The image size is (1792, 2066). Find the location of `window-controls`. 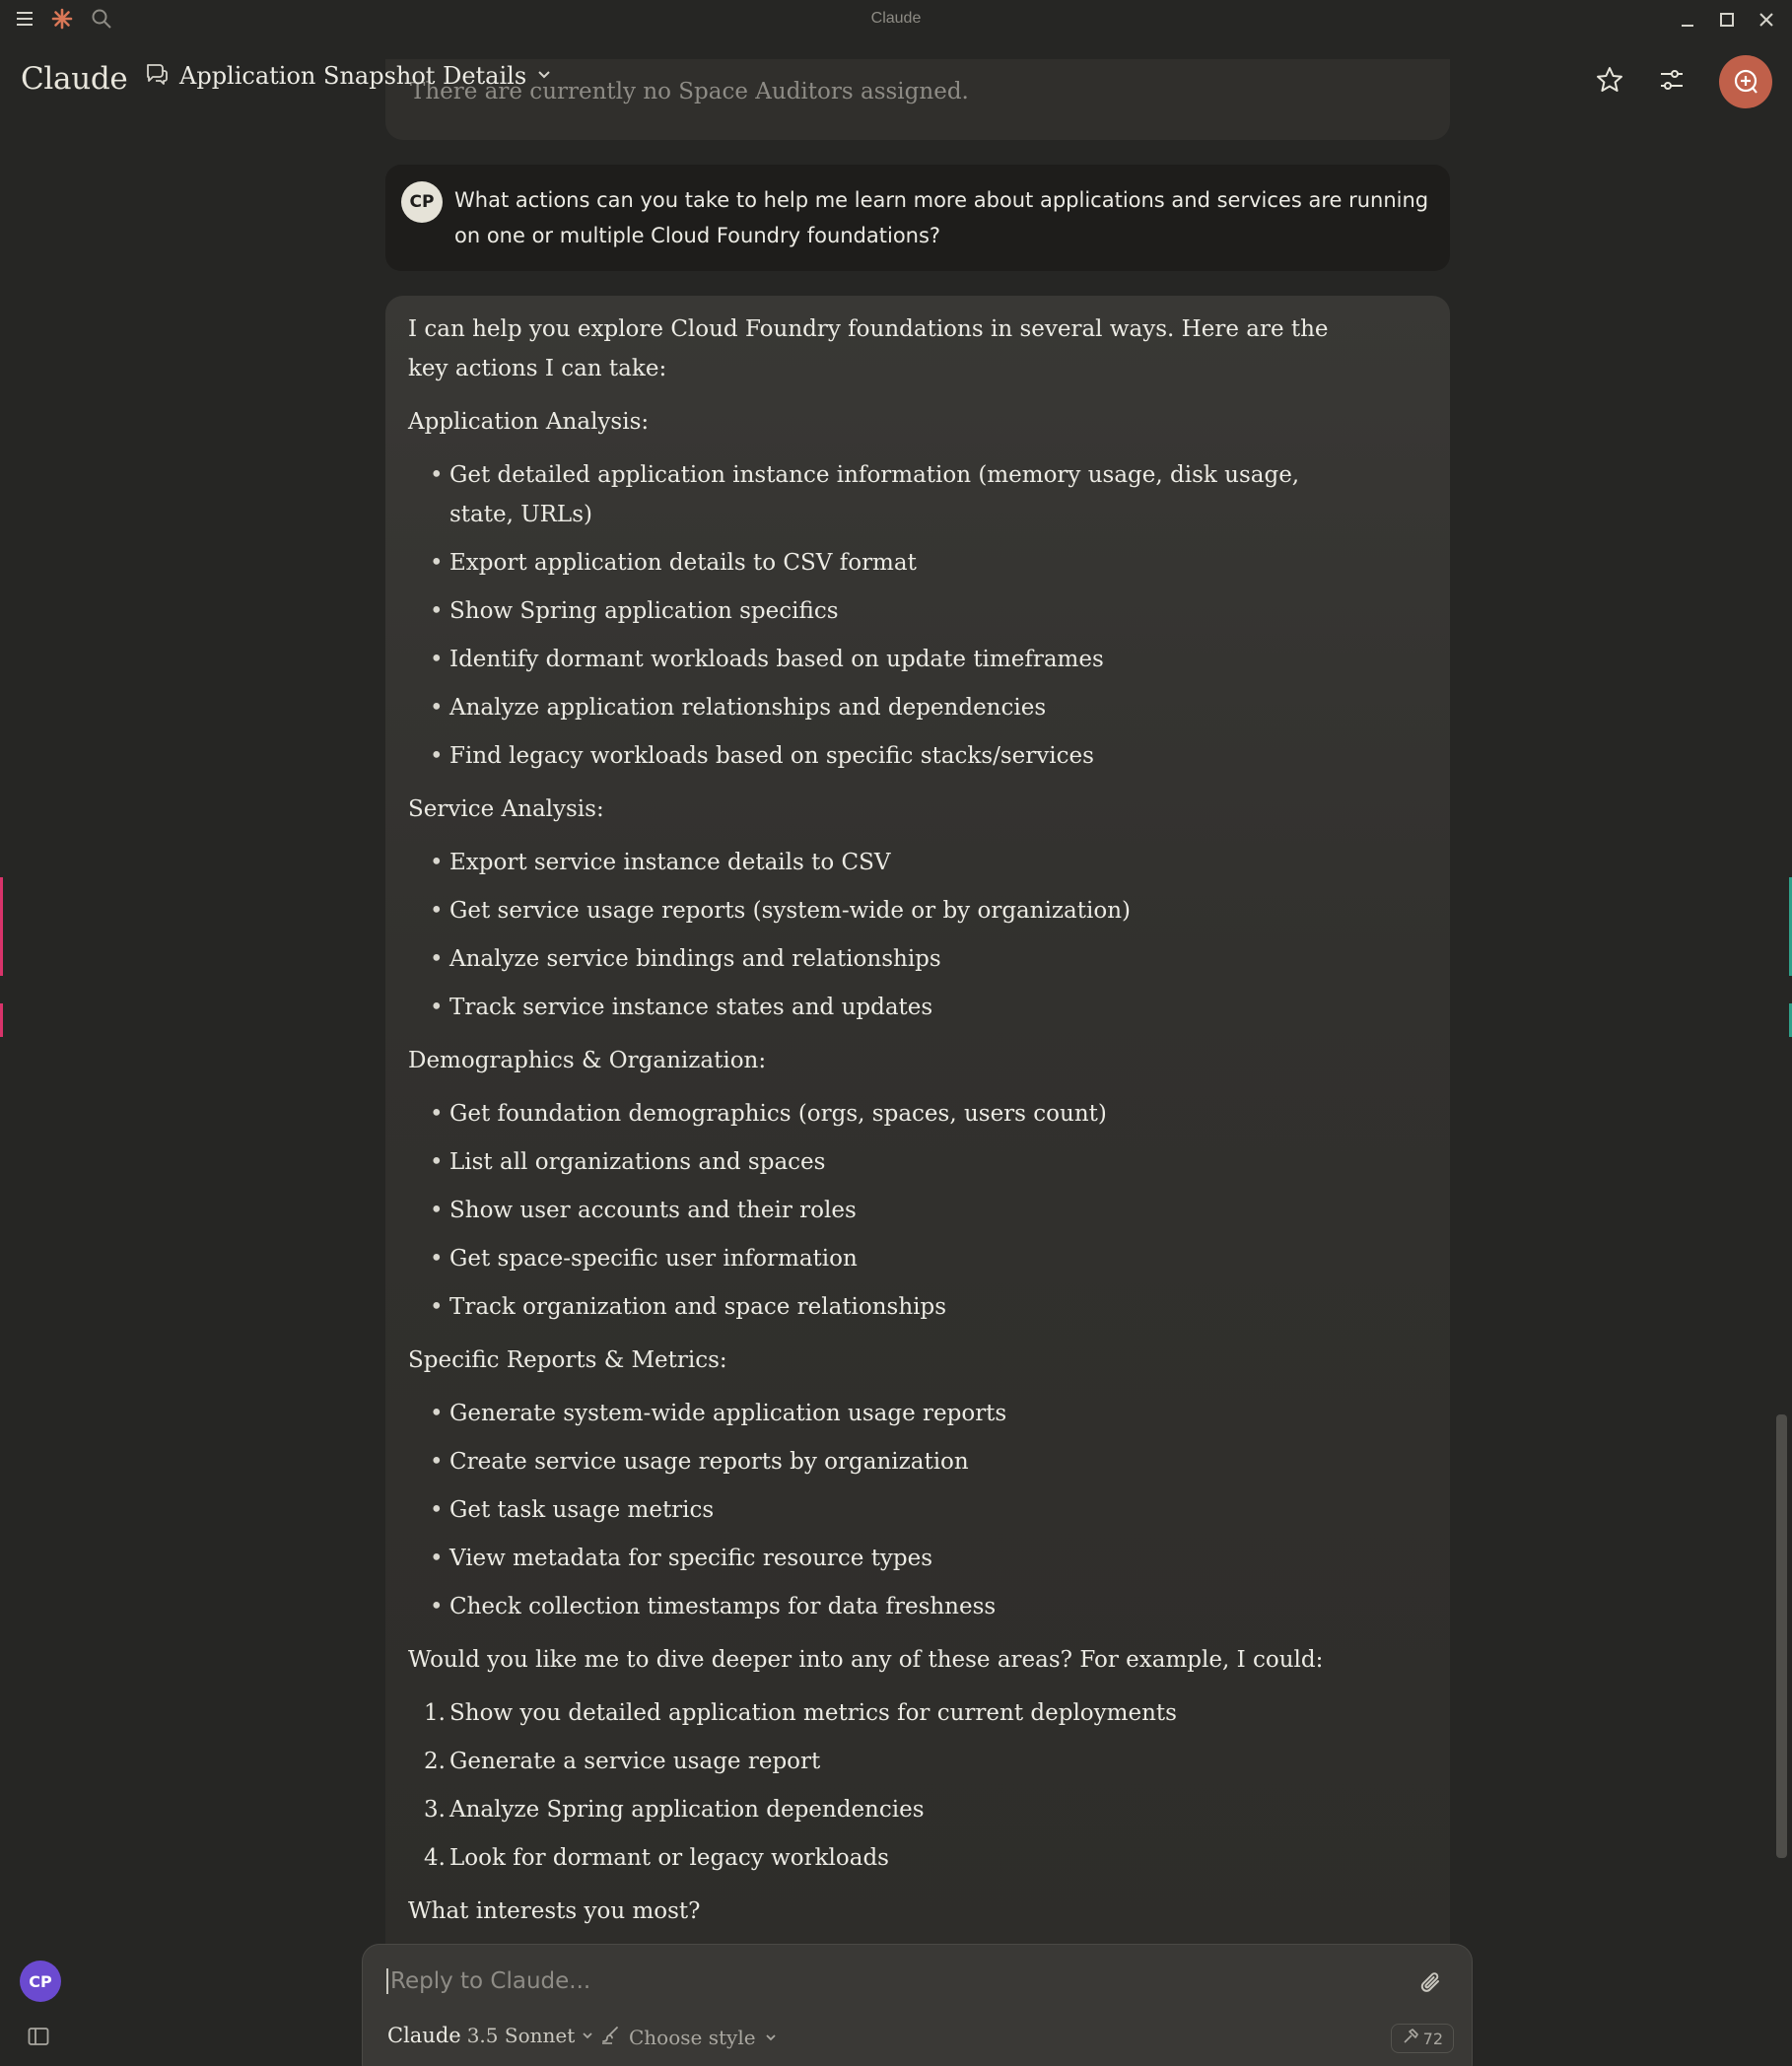

window-controls is located at coordinates (1727, 20).